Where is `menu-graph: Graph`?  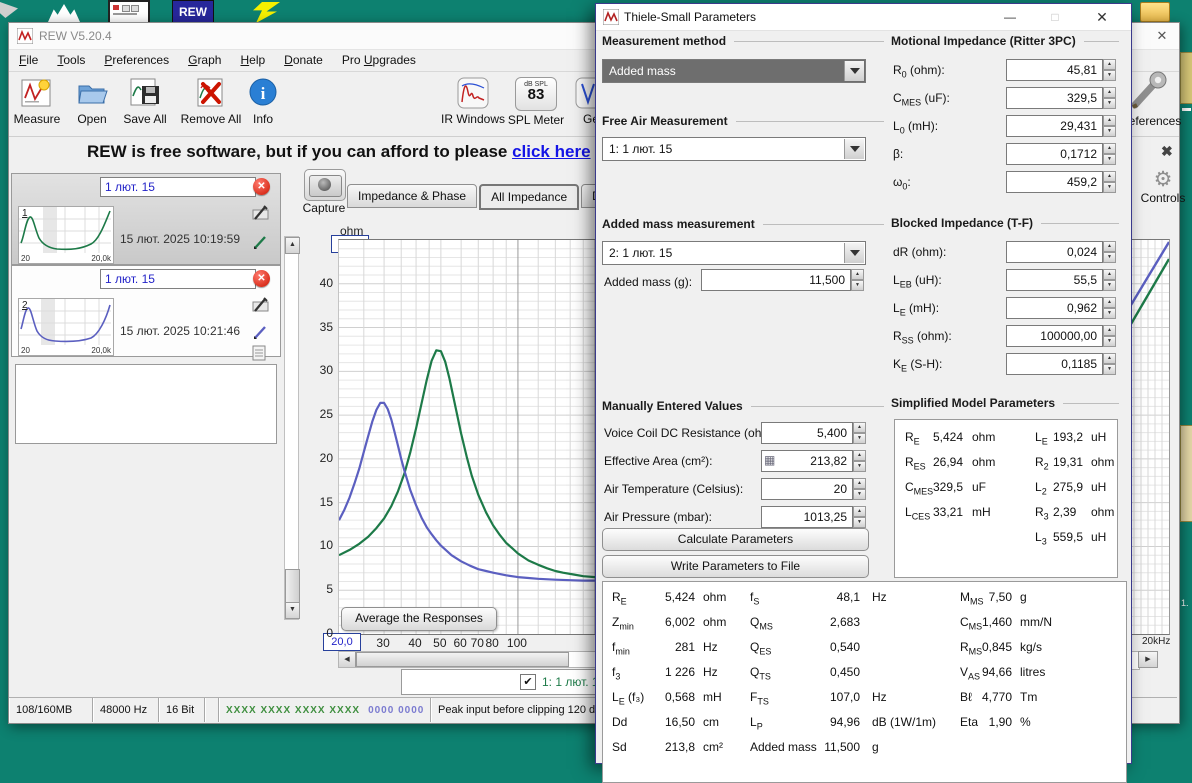 menu-graph: Graph is located at coordinates (204, 60).